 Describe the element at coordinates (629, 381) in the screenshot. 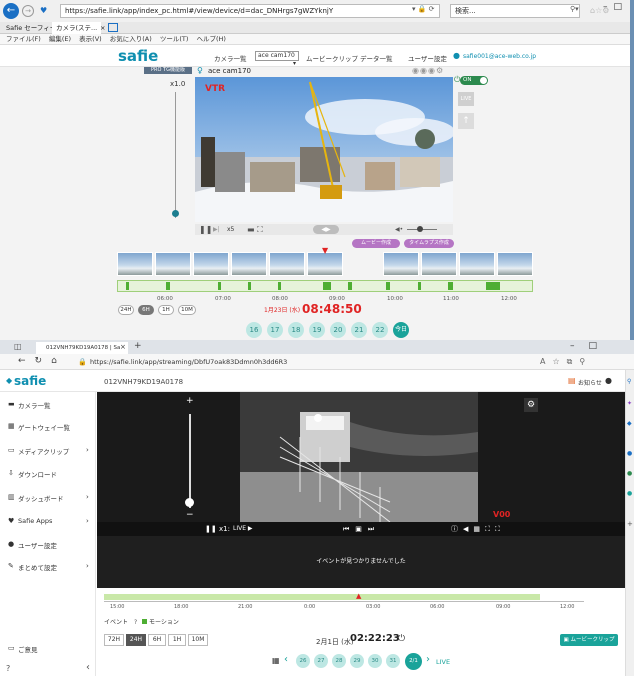

I see `sidebar-search-icon: ⚲` at that location.